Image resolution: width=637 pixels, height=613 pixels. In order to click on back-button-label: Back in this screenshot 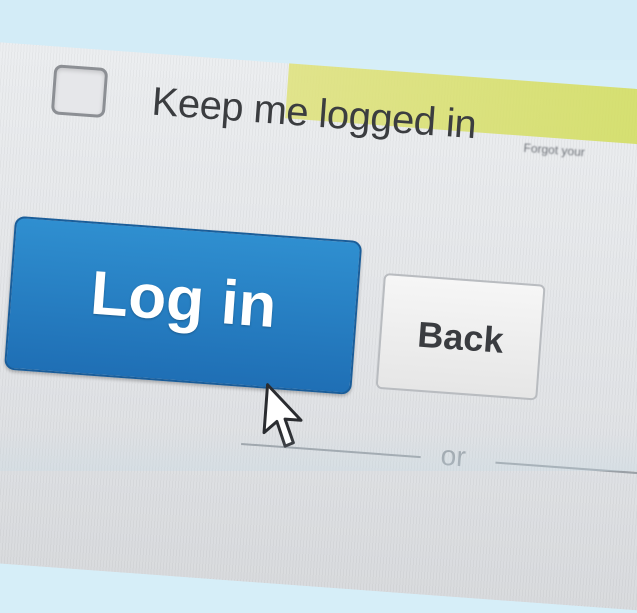, I will do `click(460, 337)`.